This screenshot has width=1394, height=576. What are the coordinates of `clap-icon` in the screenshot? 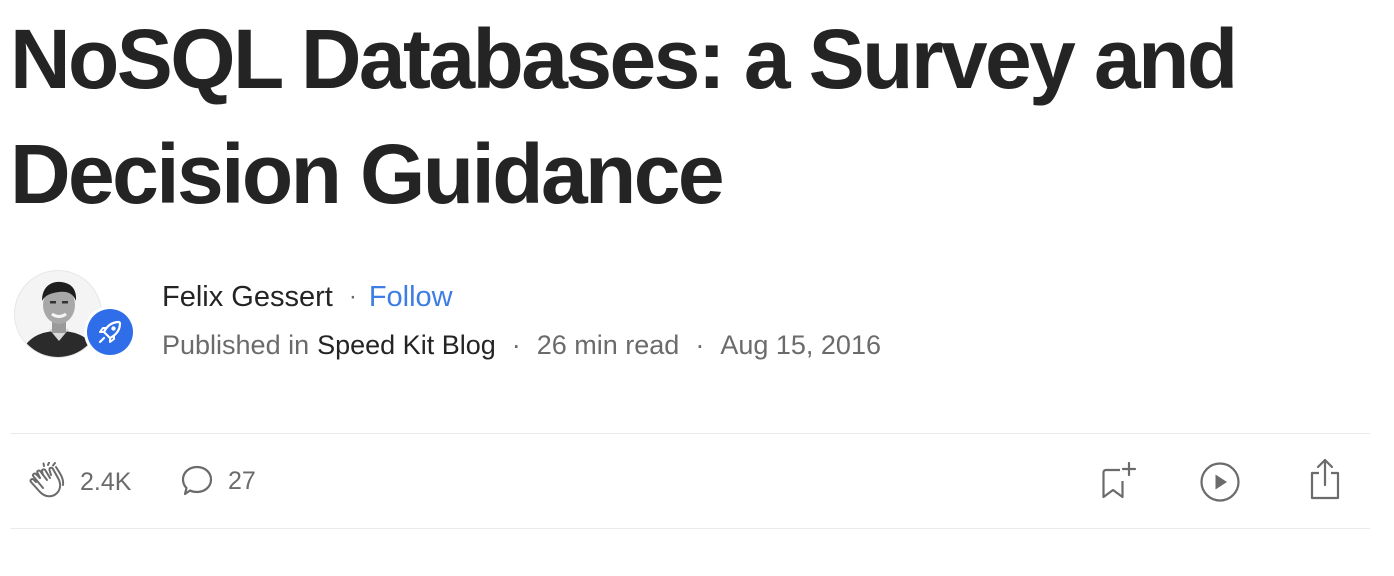 It's located at (47, 480).